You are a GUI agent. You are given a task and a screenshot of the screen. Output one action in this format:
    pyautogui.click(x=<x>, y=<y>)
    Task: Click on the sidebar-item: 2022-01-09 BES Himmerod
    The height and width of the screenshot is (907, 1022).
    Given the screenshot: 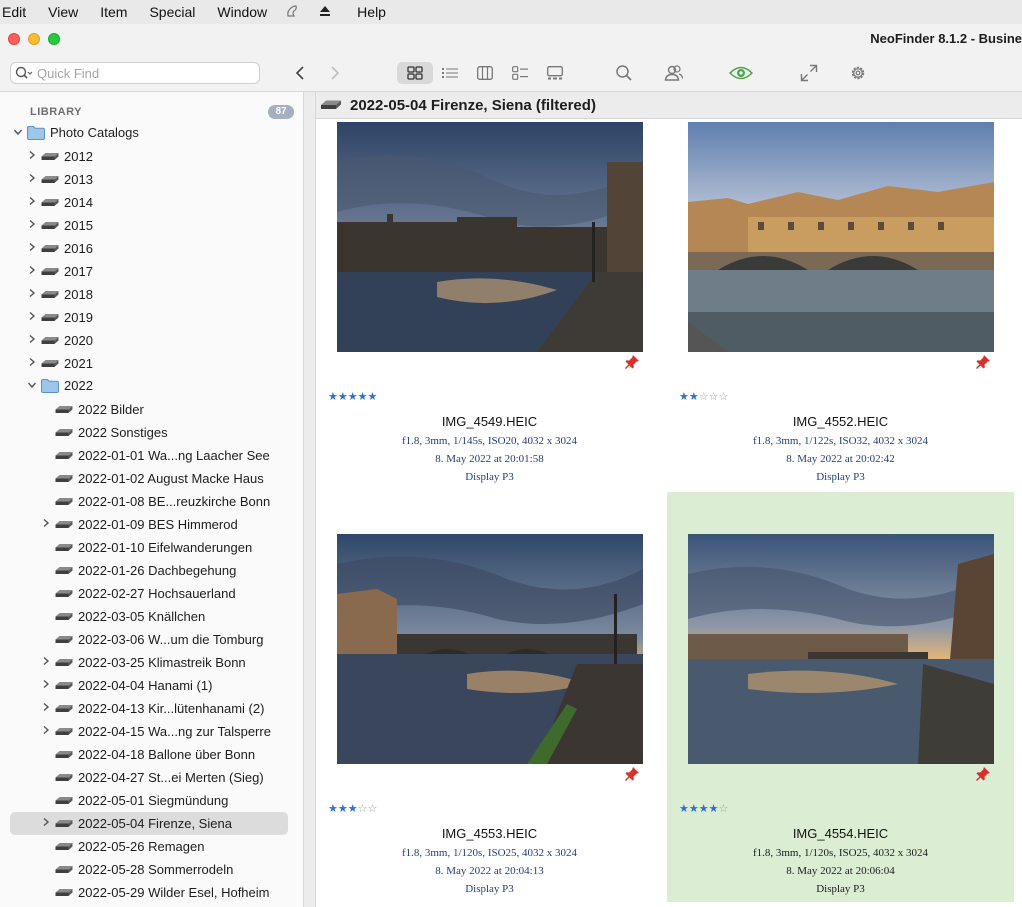 What is the action you would take?
    pyautogui.click(x=155, y=524)
    